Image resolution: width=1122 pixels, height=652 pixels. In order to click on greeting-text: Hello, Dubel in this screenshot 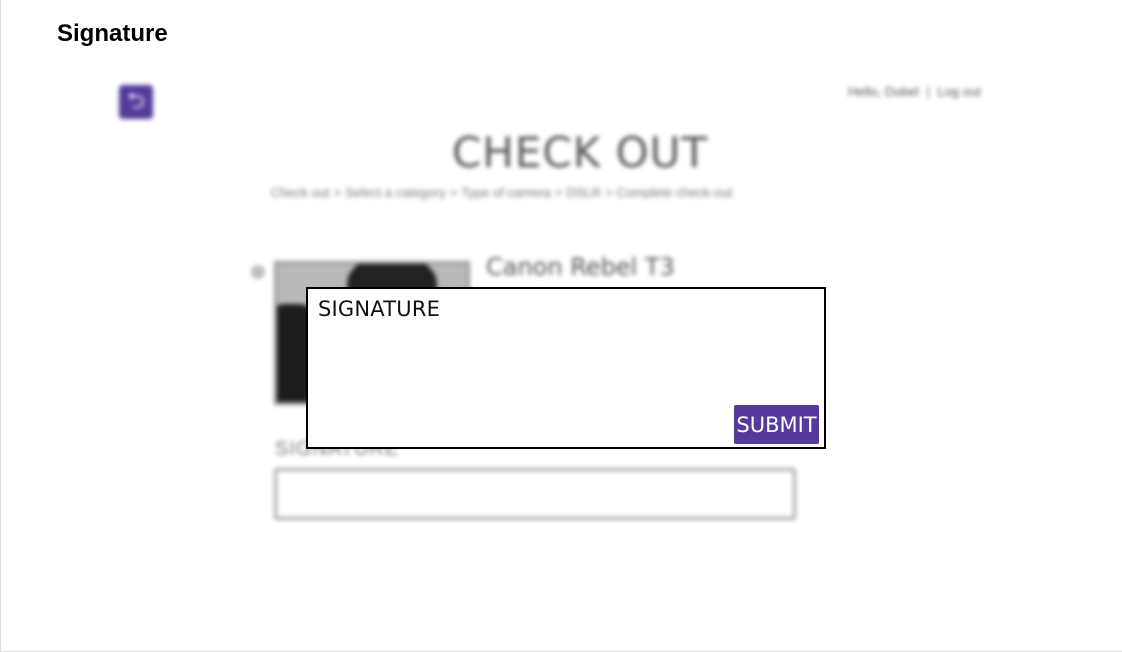, I will do `click(883, 91)`.